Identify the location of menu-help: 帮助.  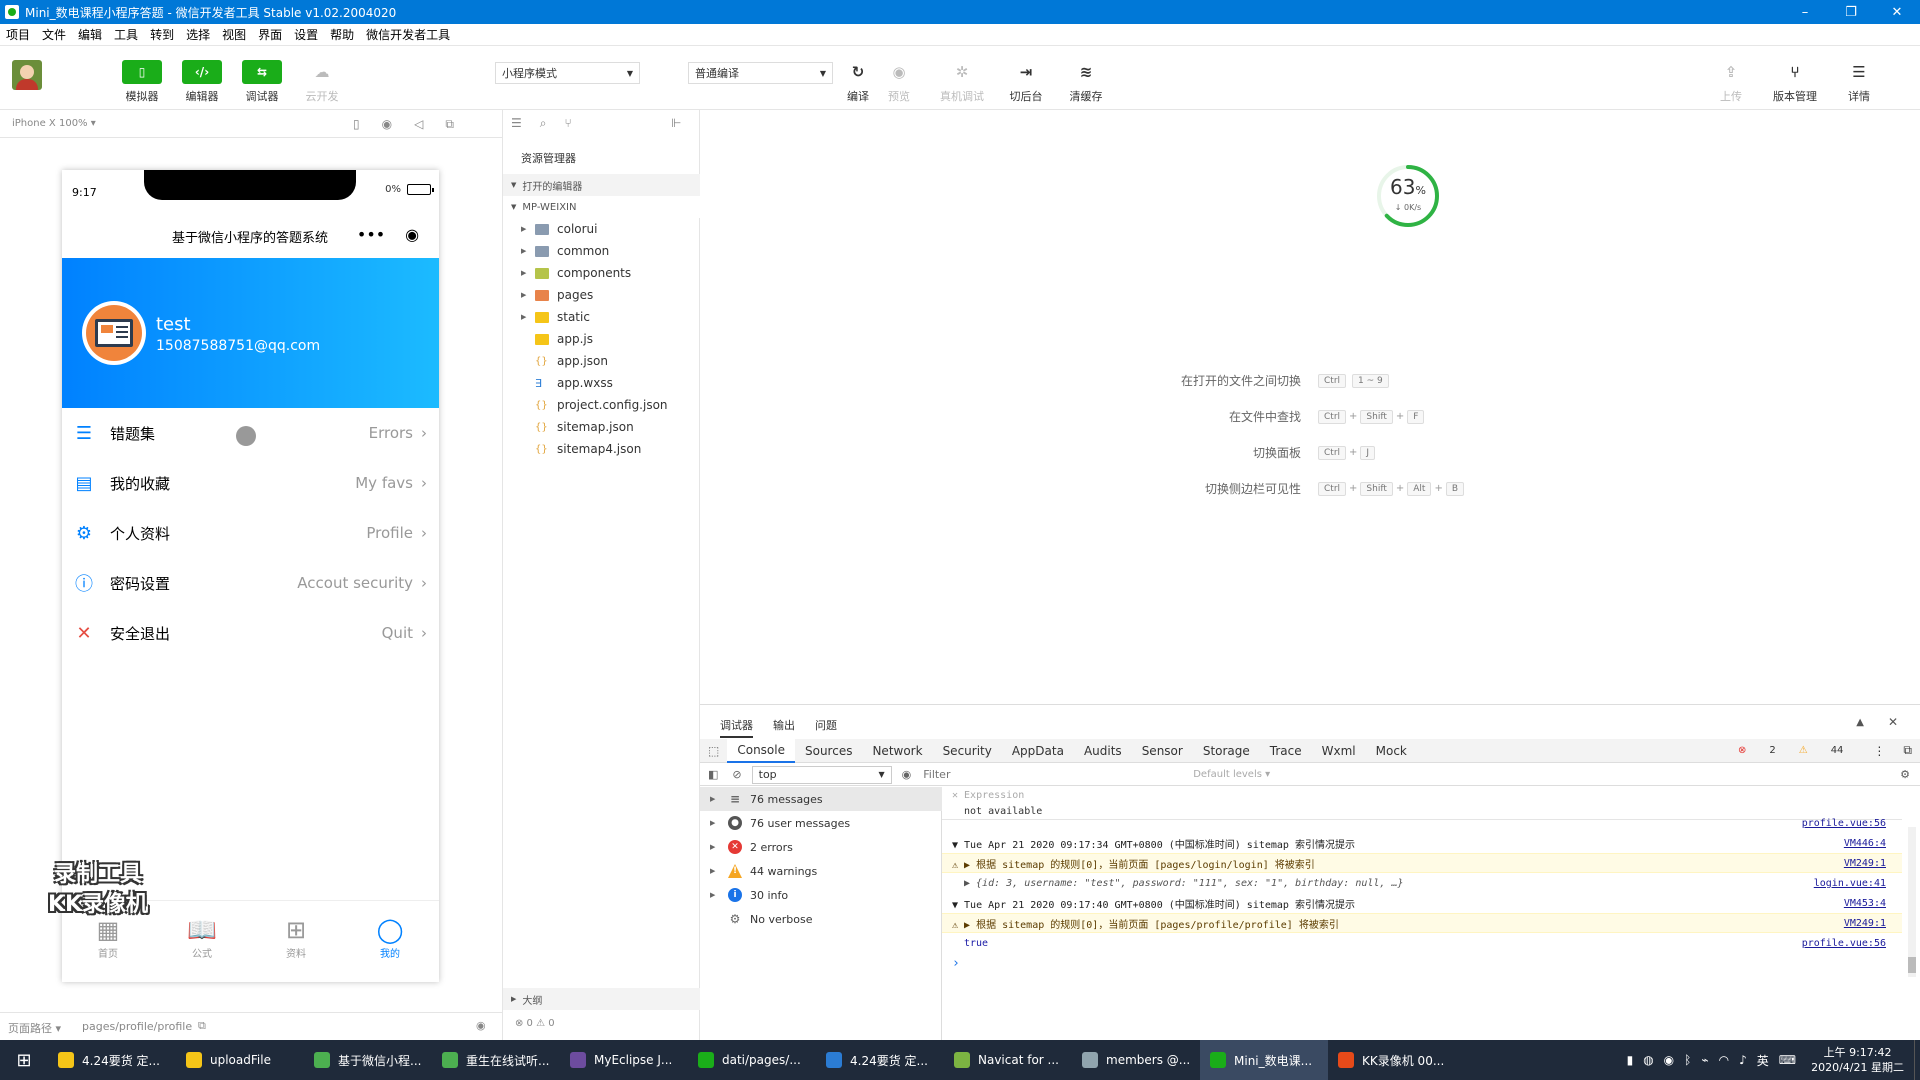
(342, 34).